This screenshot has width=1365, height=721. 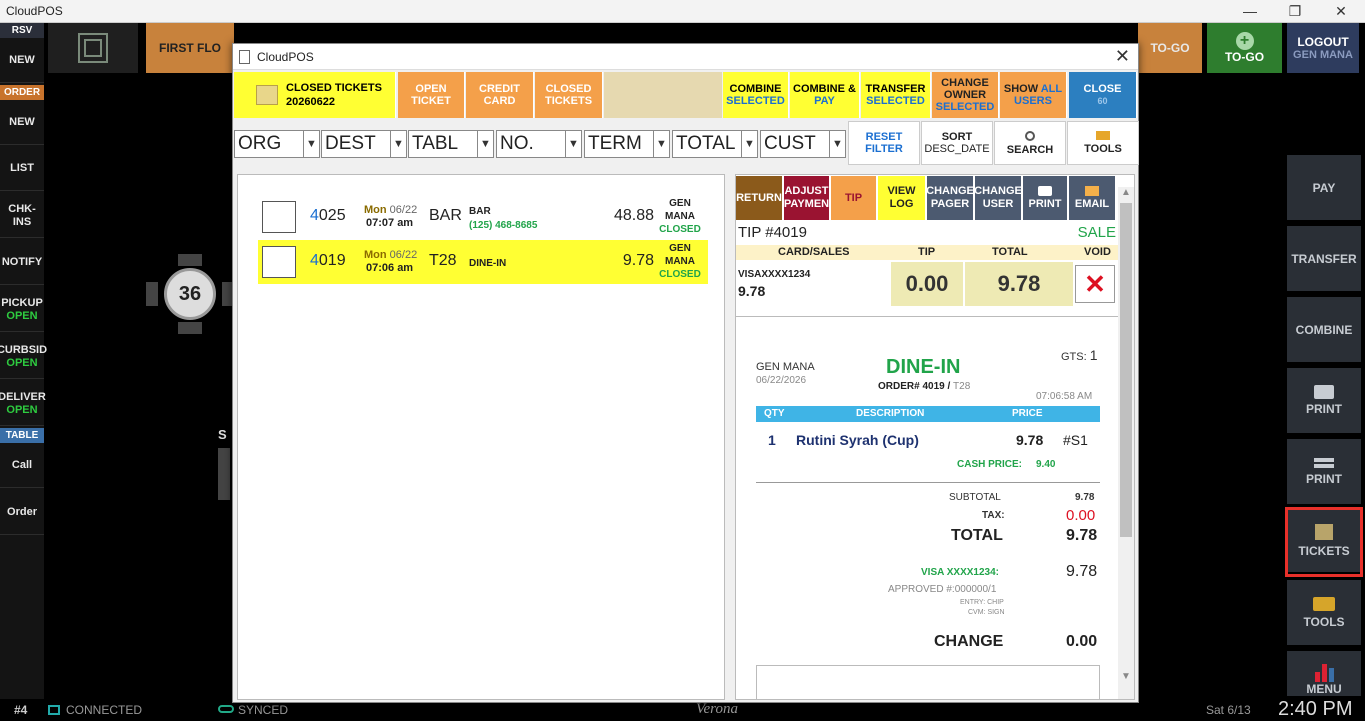 I want to click on first-floor-tab: FIRST FLO, so click(x=191, y=48).